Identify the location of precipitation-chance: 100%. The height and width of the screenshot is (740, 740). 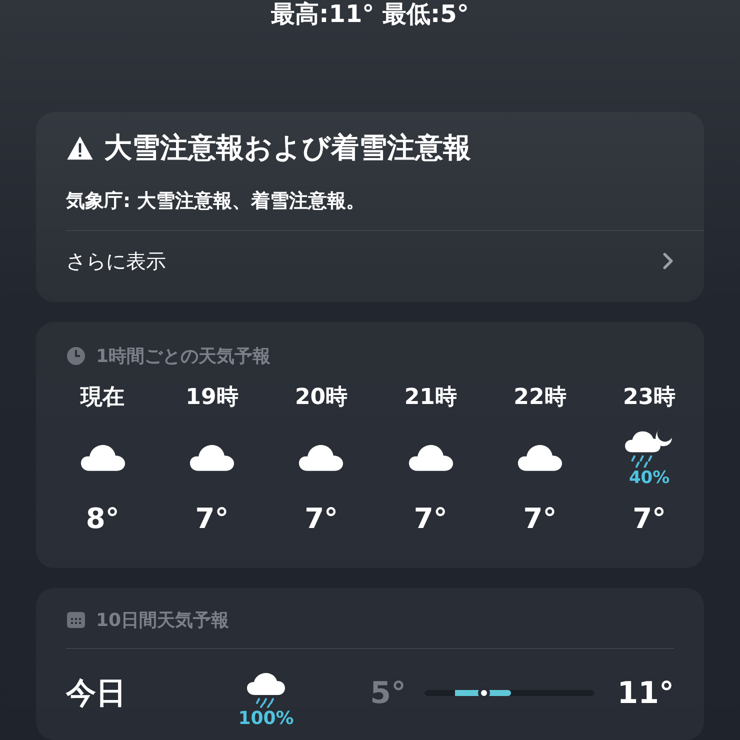
(266, 718).